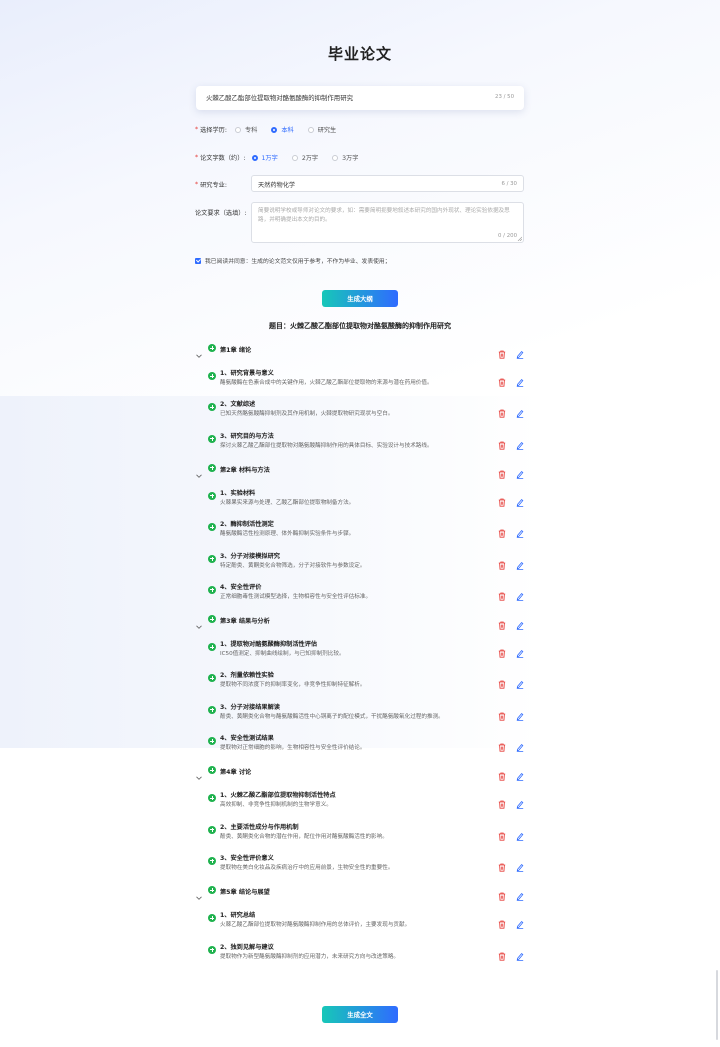  I want to click on section-title: 3、安全性评价意义, so click(247, 858).